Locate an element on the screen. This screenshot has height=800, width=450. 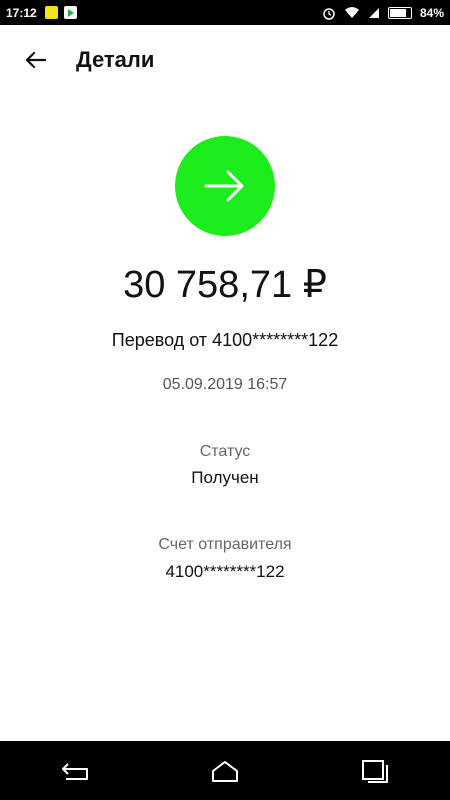
transaction-datetime: 05.09.2019 16:57 is located at coordinates (225, 384).